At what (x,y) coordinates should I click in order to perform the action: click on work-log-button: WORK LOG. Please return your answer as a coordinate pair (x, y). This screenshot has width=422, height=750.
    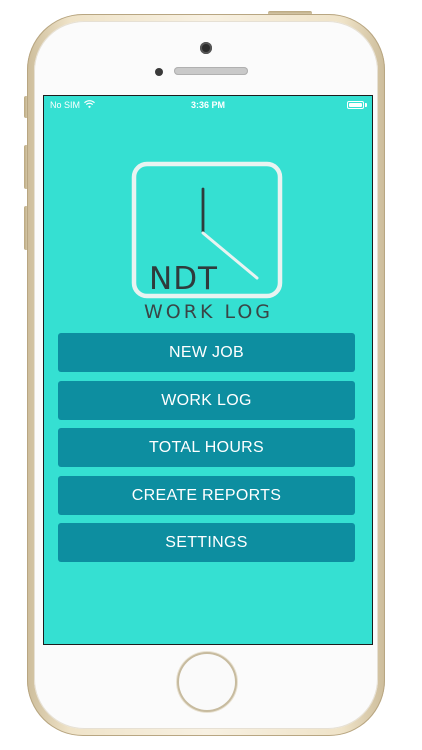
    Looking at the image, I should click on (206, 400).